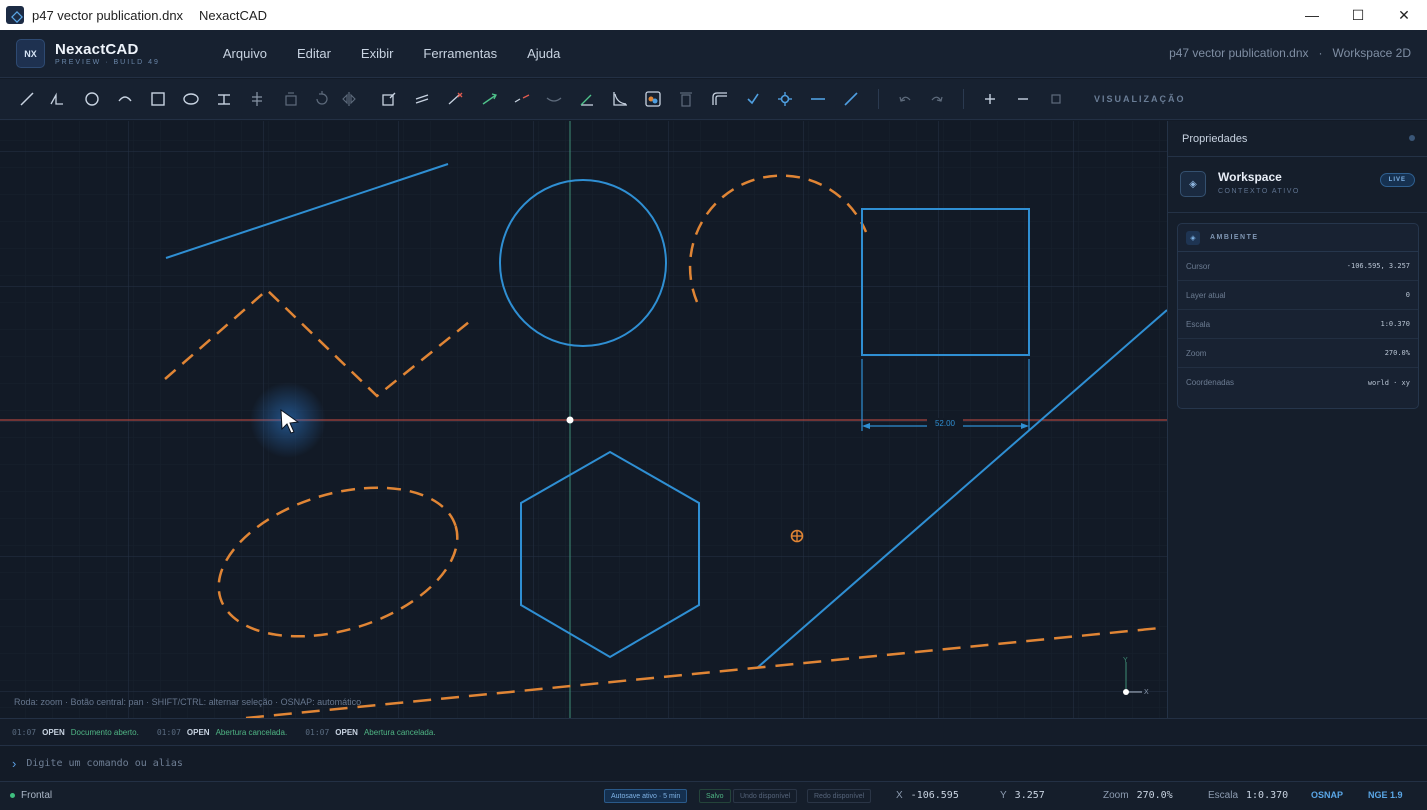  I want to click on view-indicator: Frontal, so click(31, 795).